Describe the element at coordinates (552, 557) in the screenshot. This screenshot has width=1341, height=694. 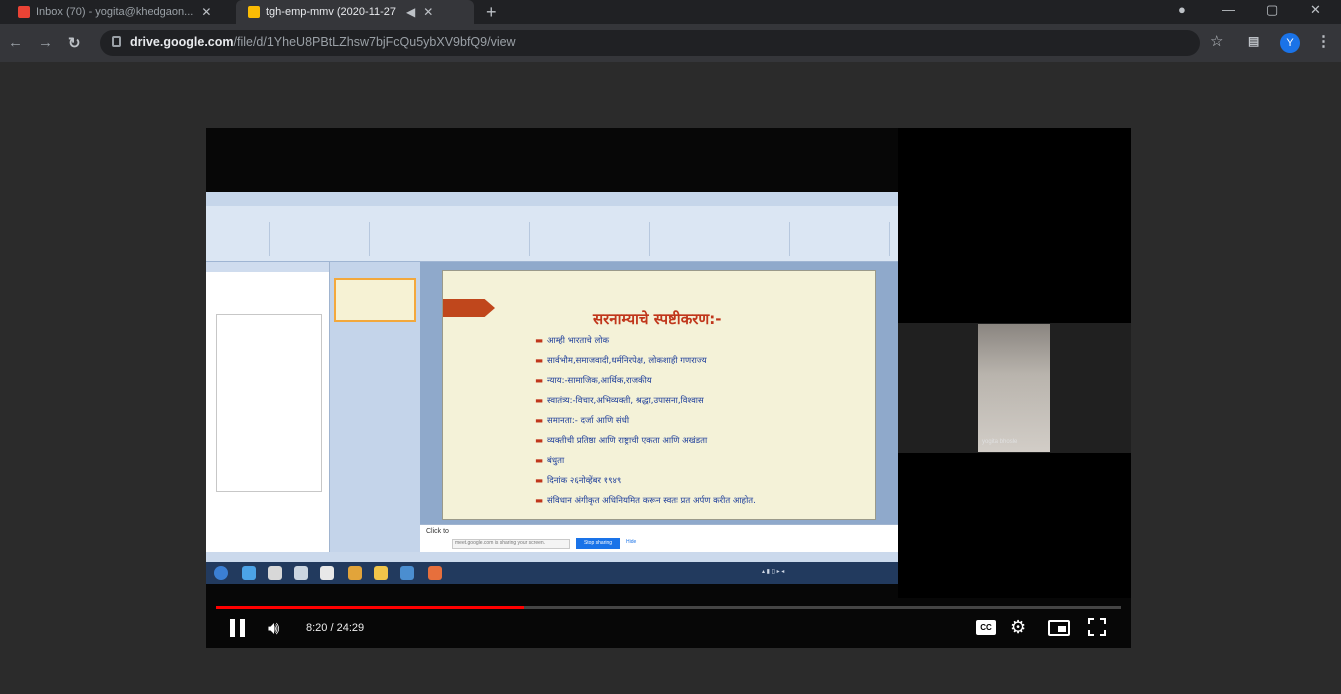
I see `ppt-statusbar` at that location.